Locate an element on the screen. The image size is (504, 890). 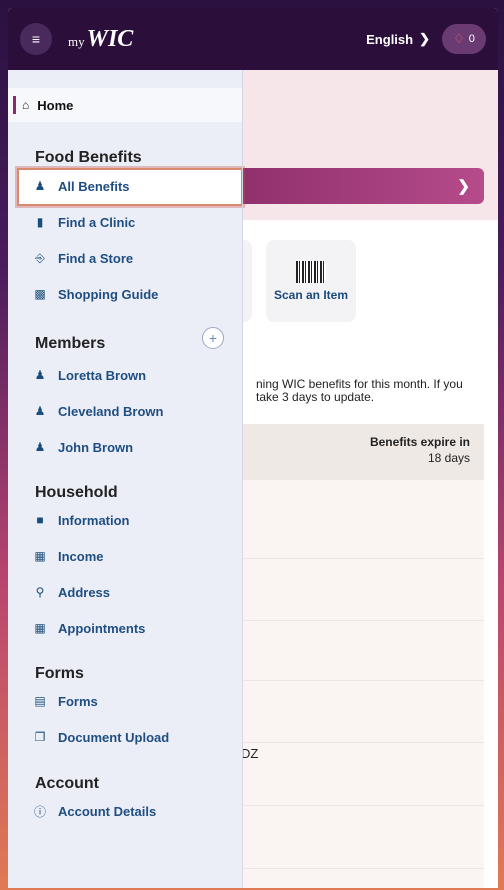
nav-member-cleveland: ♟ Cleveland Brown is located at coordinates (98, 411).